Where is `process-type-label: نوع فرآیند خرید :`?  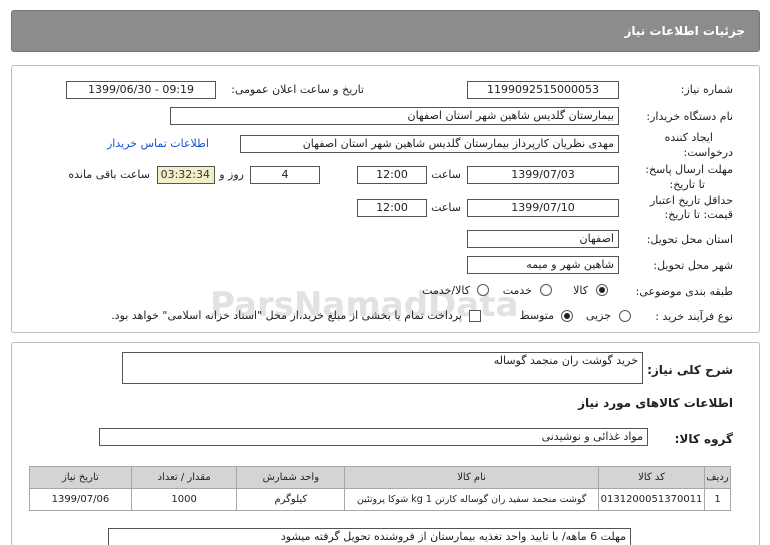 process-type-label: نوع فرآیند خرید : is located at coordinates (694, 316).